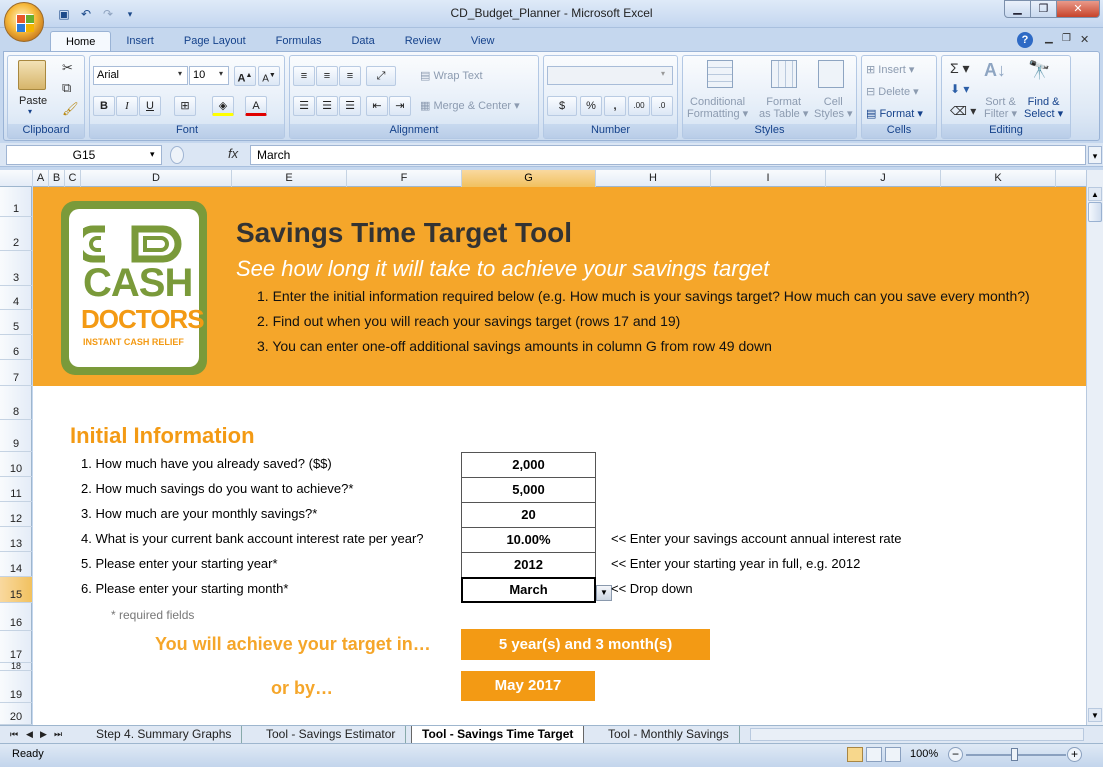 The width and height of the screenshot is (1103, 767). What do you see at coordinates (528, 465) in the screenshot?
I see `already-saved-input: 2,000` at bounding box center [528, 465].